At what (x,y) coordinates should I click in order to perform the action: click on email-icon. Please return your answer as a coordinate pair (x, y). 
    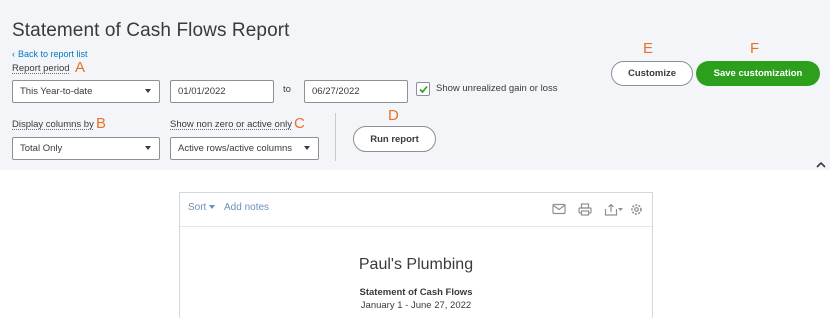
    Looking at the image, I should click on (559, 209).